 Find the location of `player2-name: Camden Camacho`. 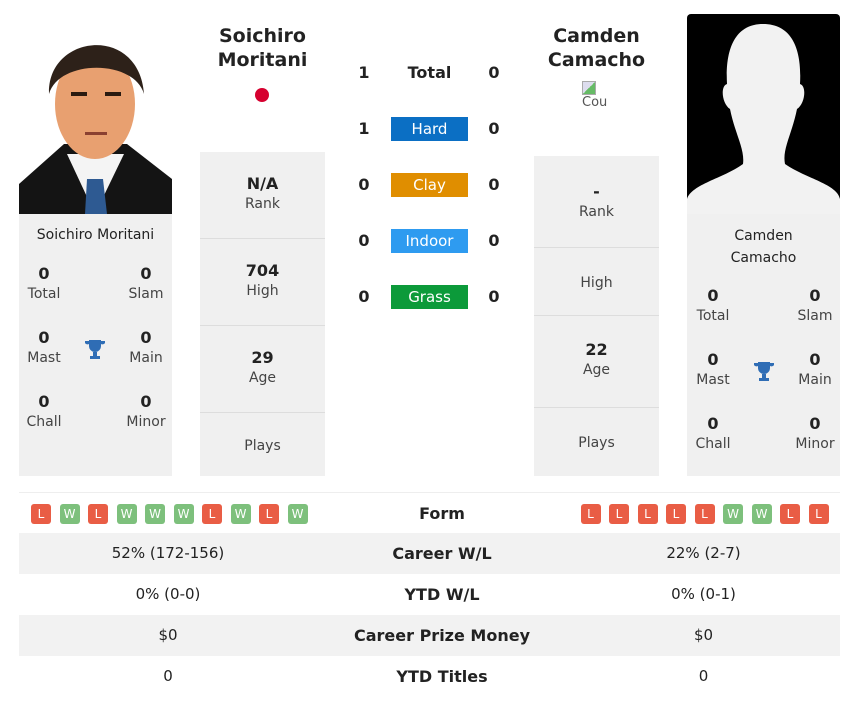

player2-name: Camden Camacho is located at coordinates (763, 247).